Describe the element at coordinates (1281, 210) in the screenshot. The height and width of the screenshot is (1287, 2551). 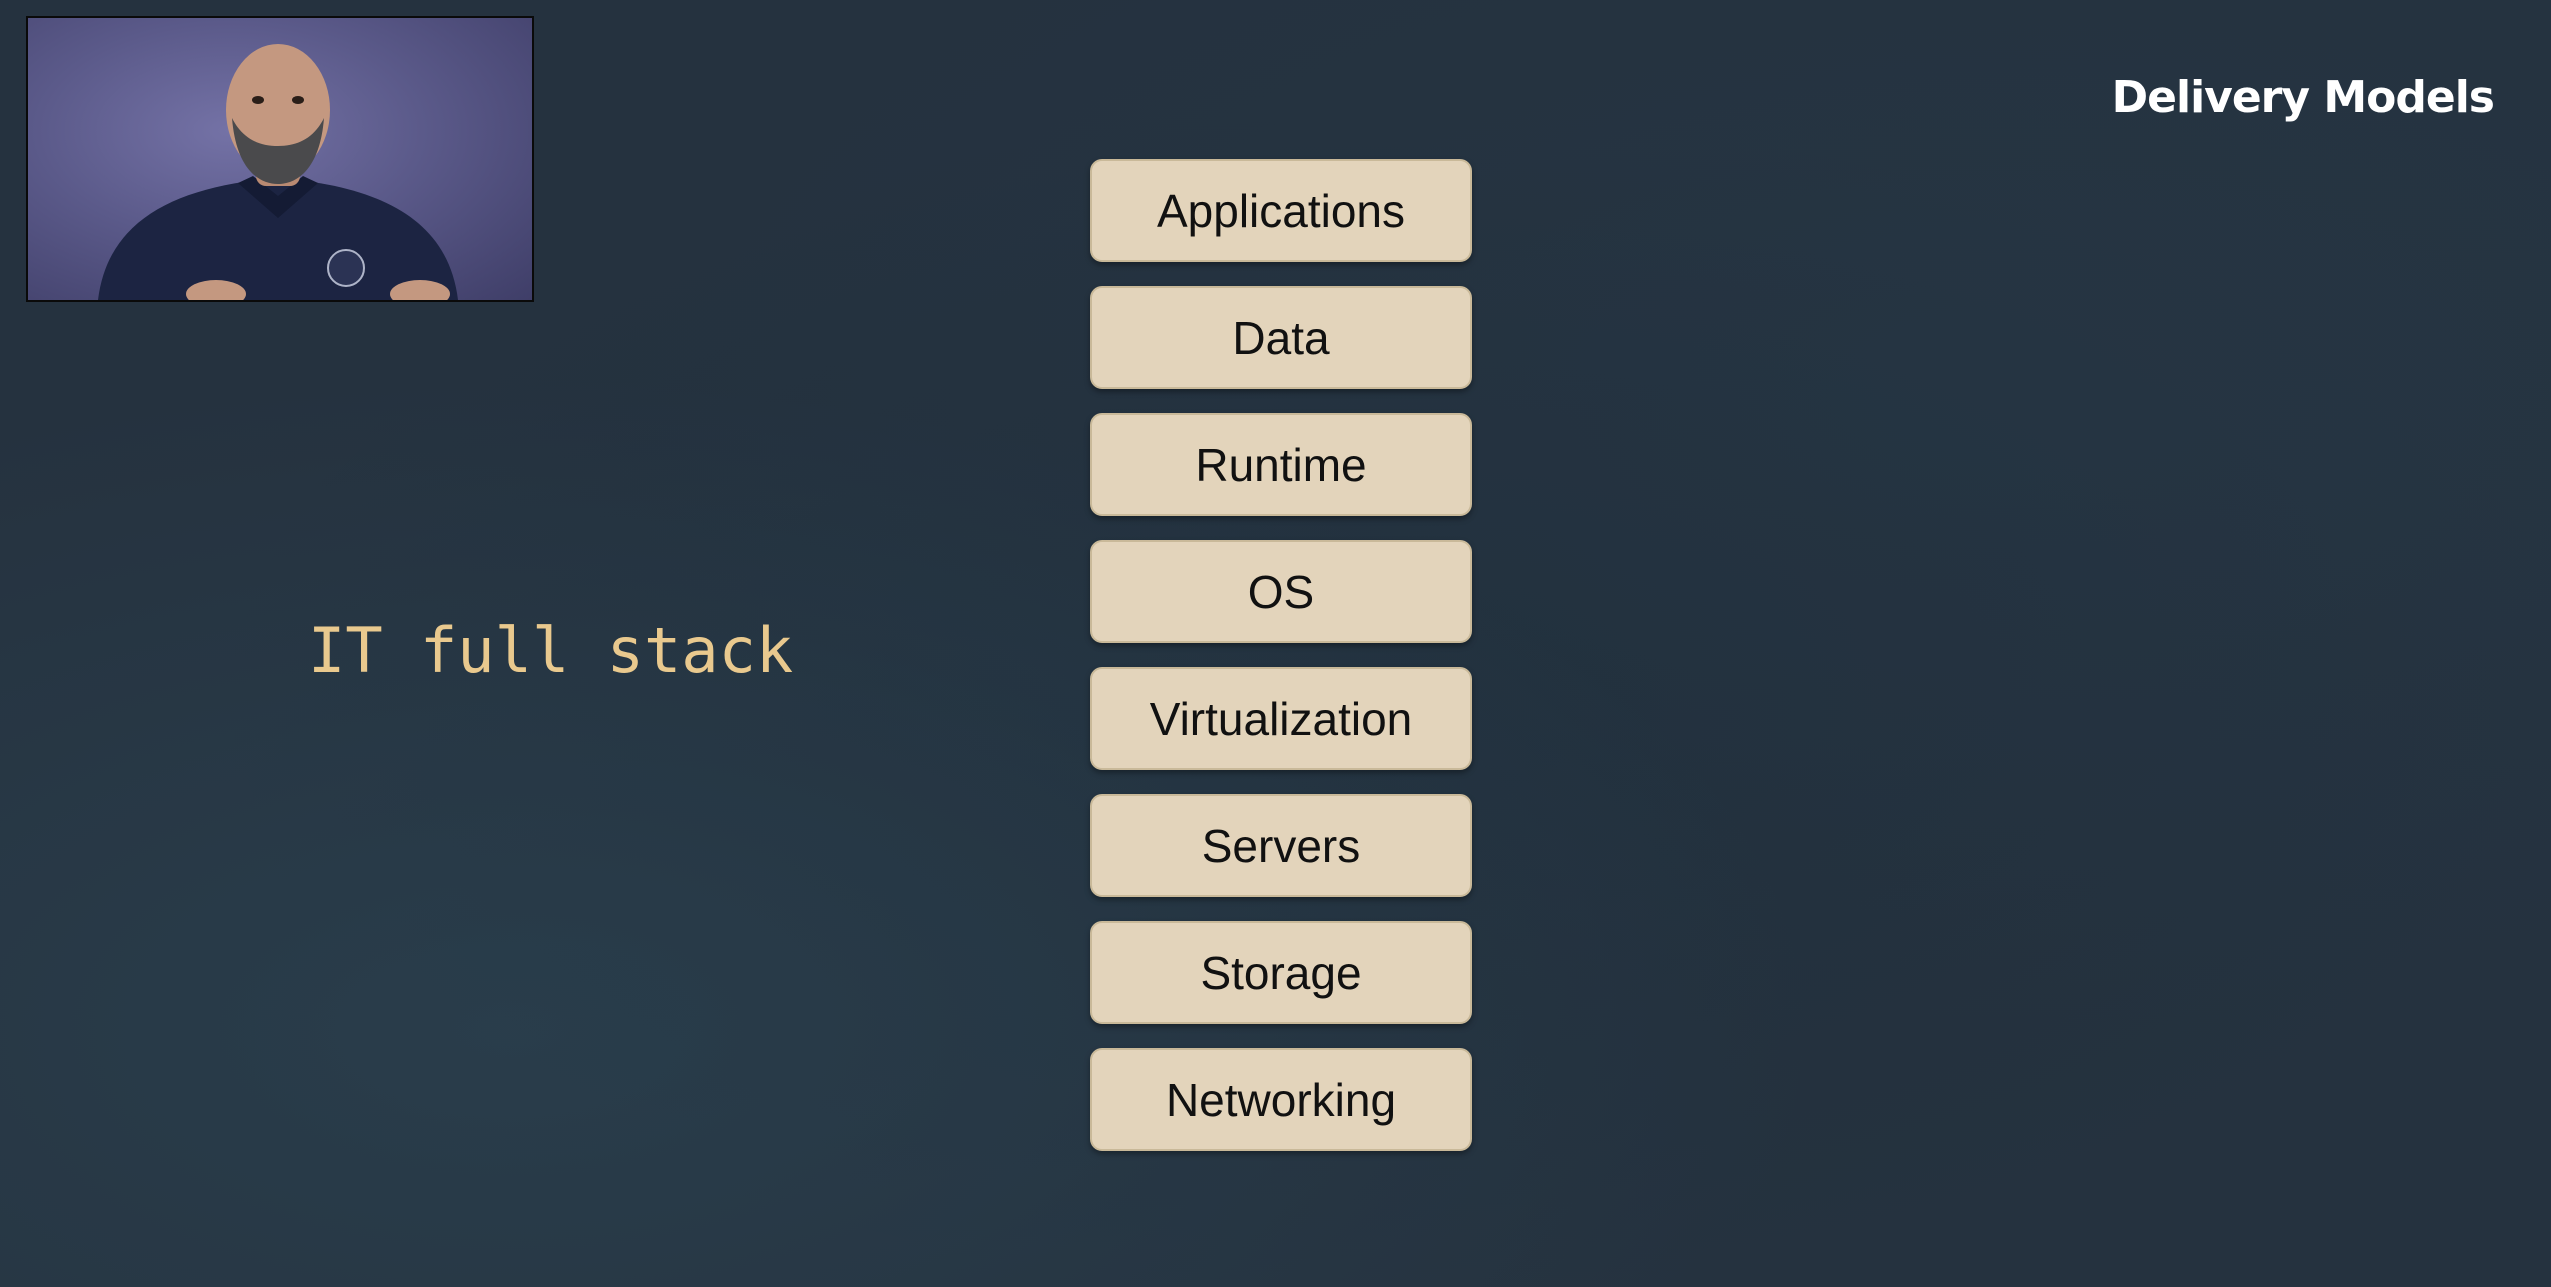
I see `stack-layer-applications: Applications` at that location.